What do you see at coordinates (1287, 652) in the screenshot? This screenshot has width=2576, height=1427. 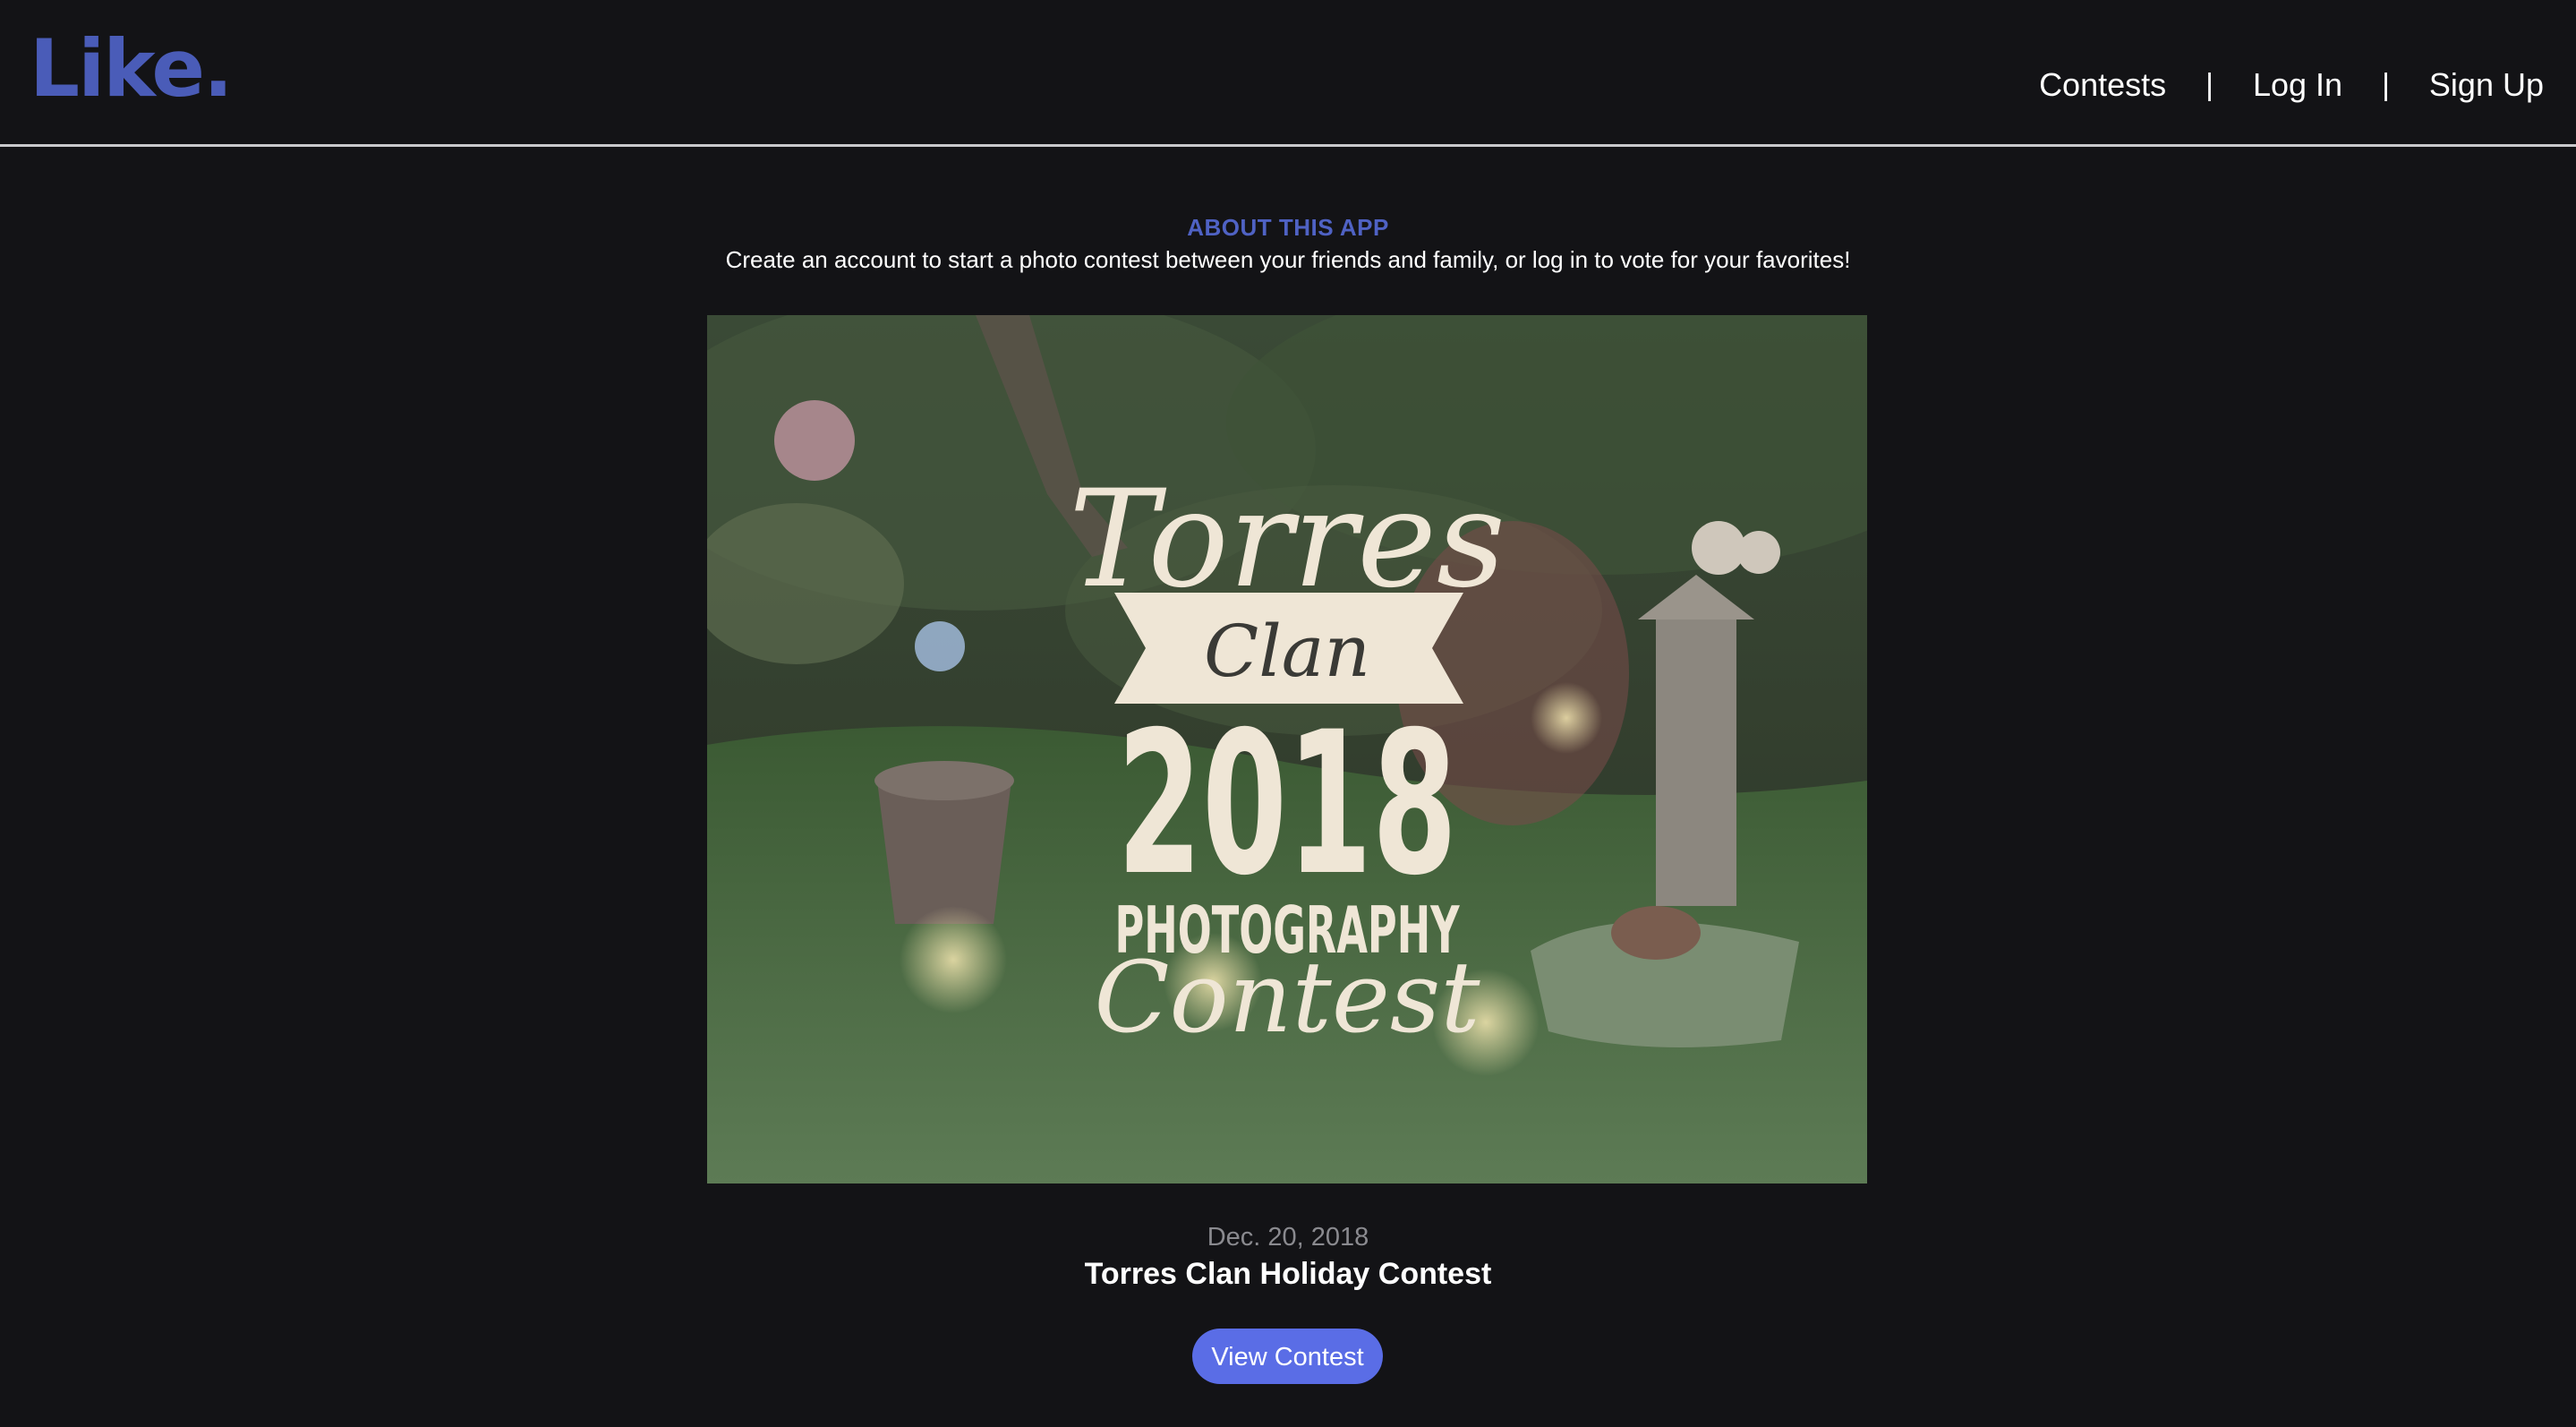 I see `cover-text-line2: Clan` at bounding box center [1287, 652].